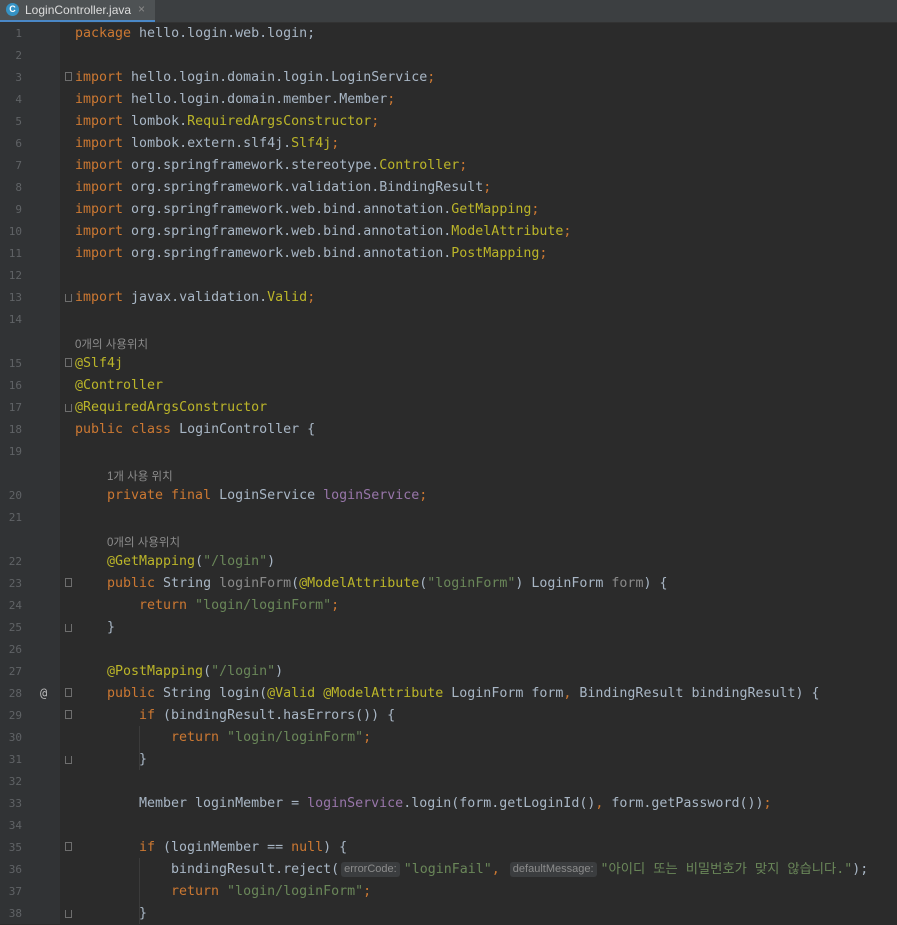 Image resolution: width=897 pixels, height=925 pixels. Describe the element at coordinates (448, 892) in the screenshot. I see `code-line: 37 return "login/loginForm";` at that location.